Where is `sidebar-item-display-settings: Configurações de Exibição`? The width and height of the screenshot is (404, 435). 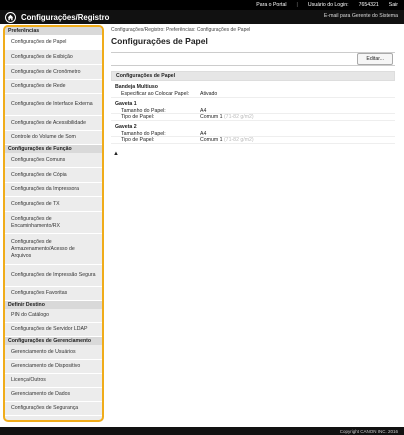 sidebar-item-display-settings: Configurações de Exibição is located at coordinates (53, 57).